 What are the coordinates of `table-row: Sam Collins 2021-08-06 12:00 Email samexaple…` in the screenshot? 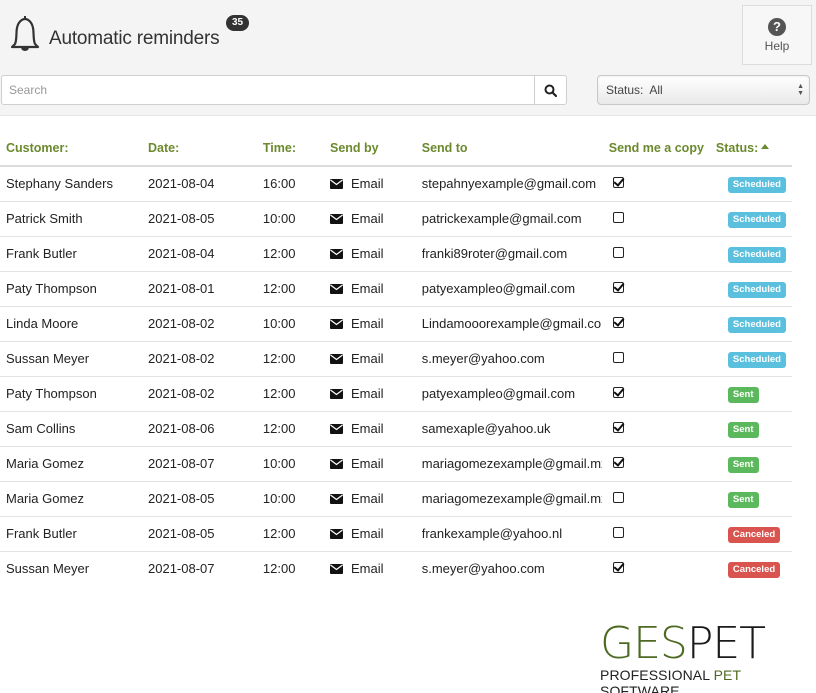 It's located at (396, 429).